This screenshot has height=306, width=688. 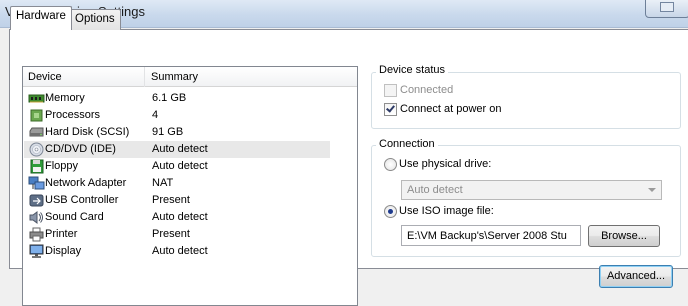 I want to click on device-name: Memory, so click(x=65, y=98).